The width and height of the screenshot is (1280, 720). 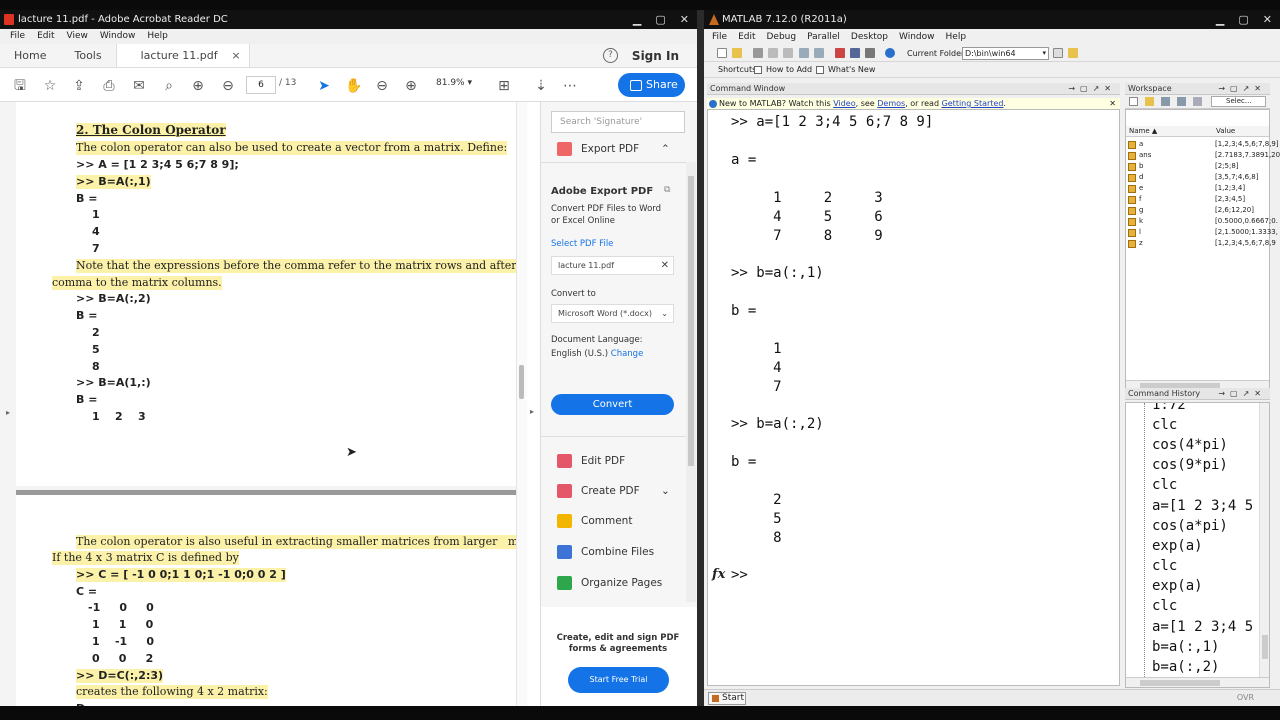 What do you see at coordinates (618, 680) in the screenshot?
I see `start-free-trial-button: Start Free Trial` at bounding box center [618, 680].